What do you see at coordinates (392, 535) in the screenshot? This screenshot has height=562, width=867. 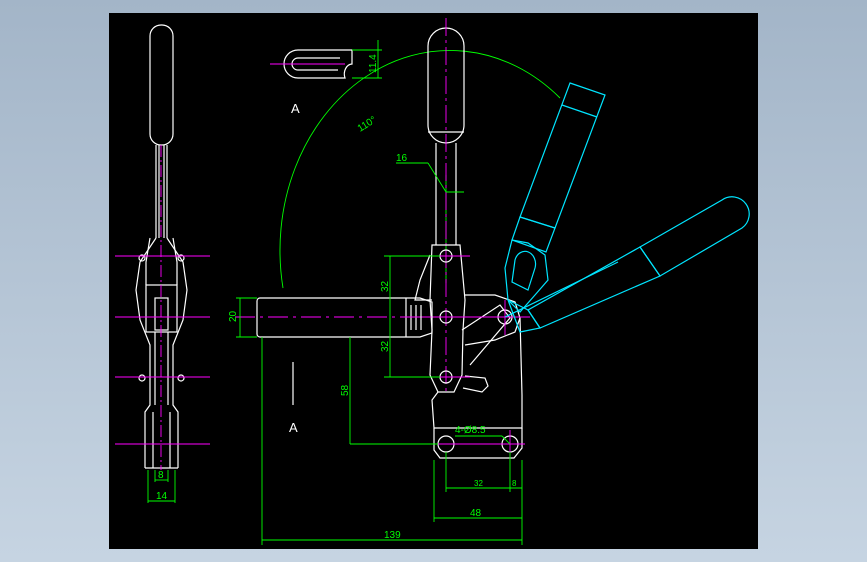 I see `dim-overall-length: 139` at bounding box center [392, 535].